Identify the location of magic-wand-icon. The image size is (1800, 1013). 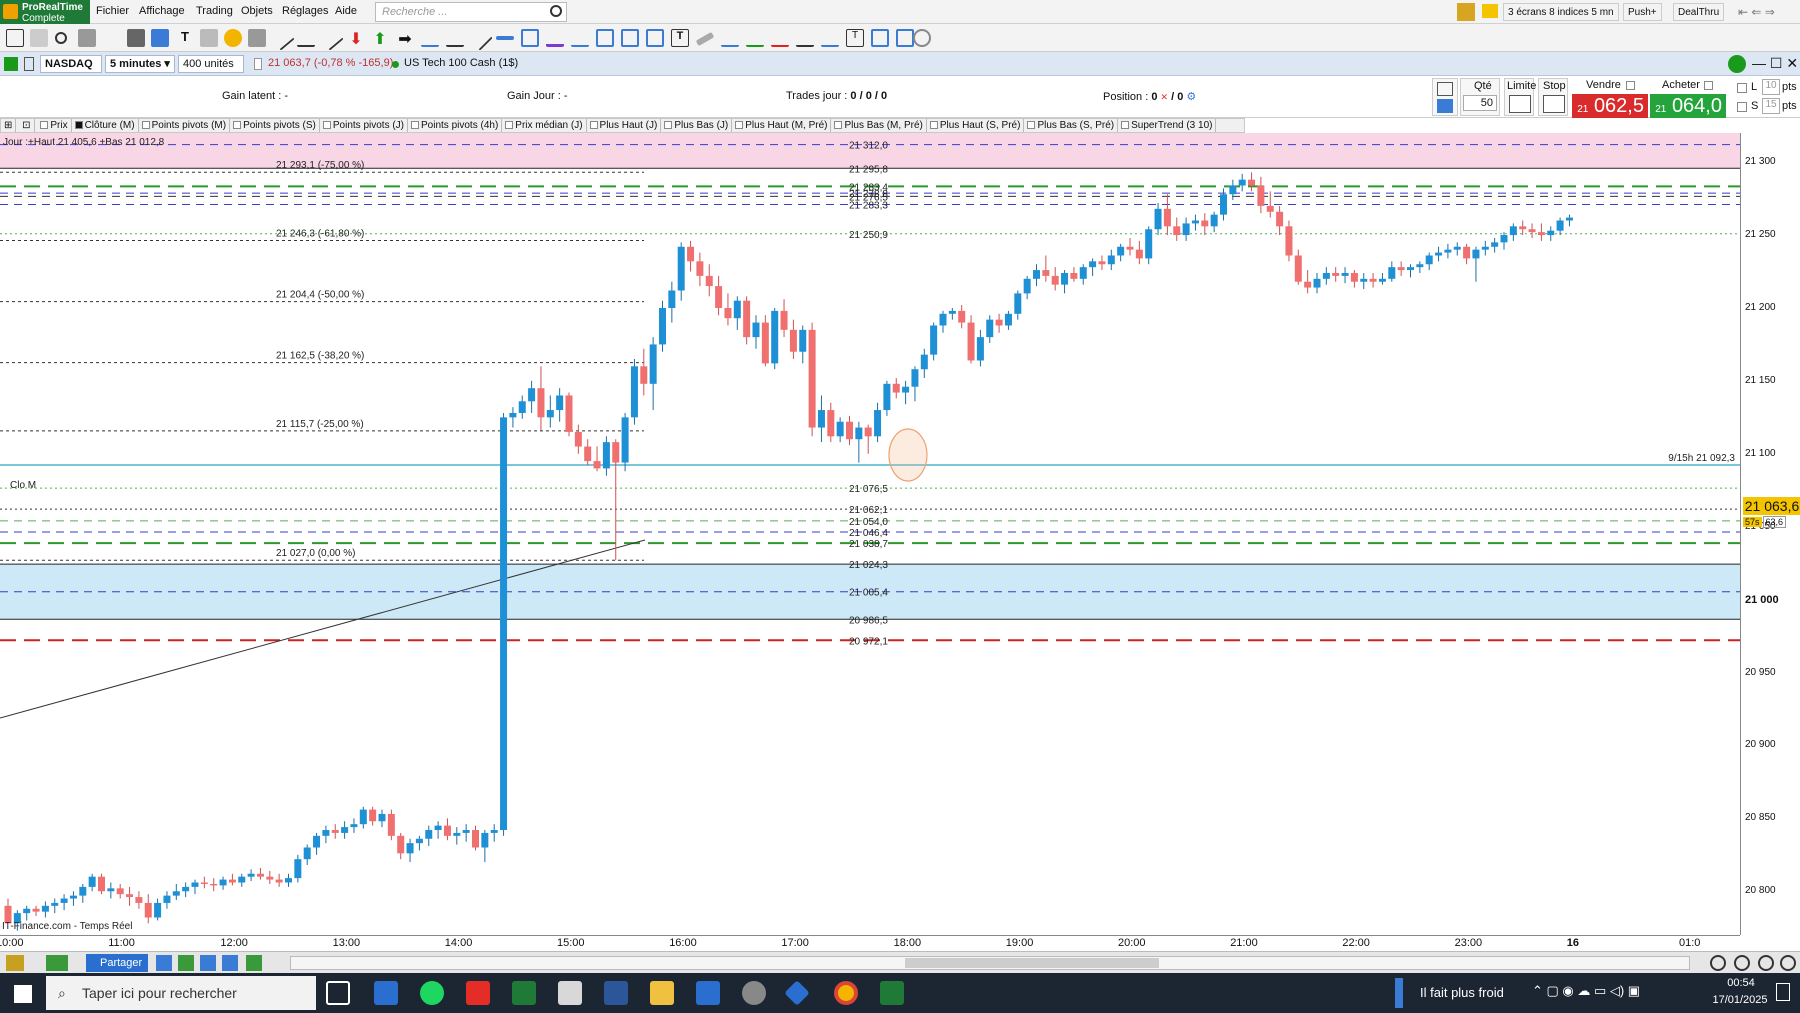
(136, 38).